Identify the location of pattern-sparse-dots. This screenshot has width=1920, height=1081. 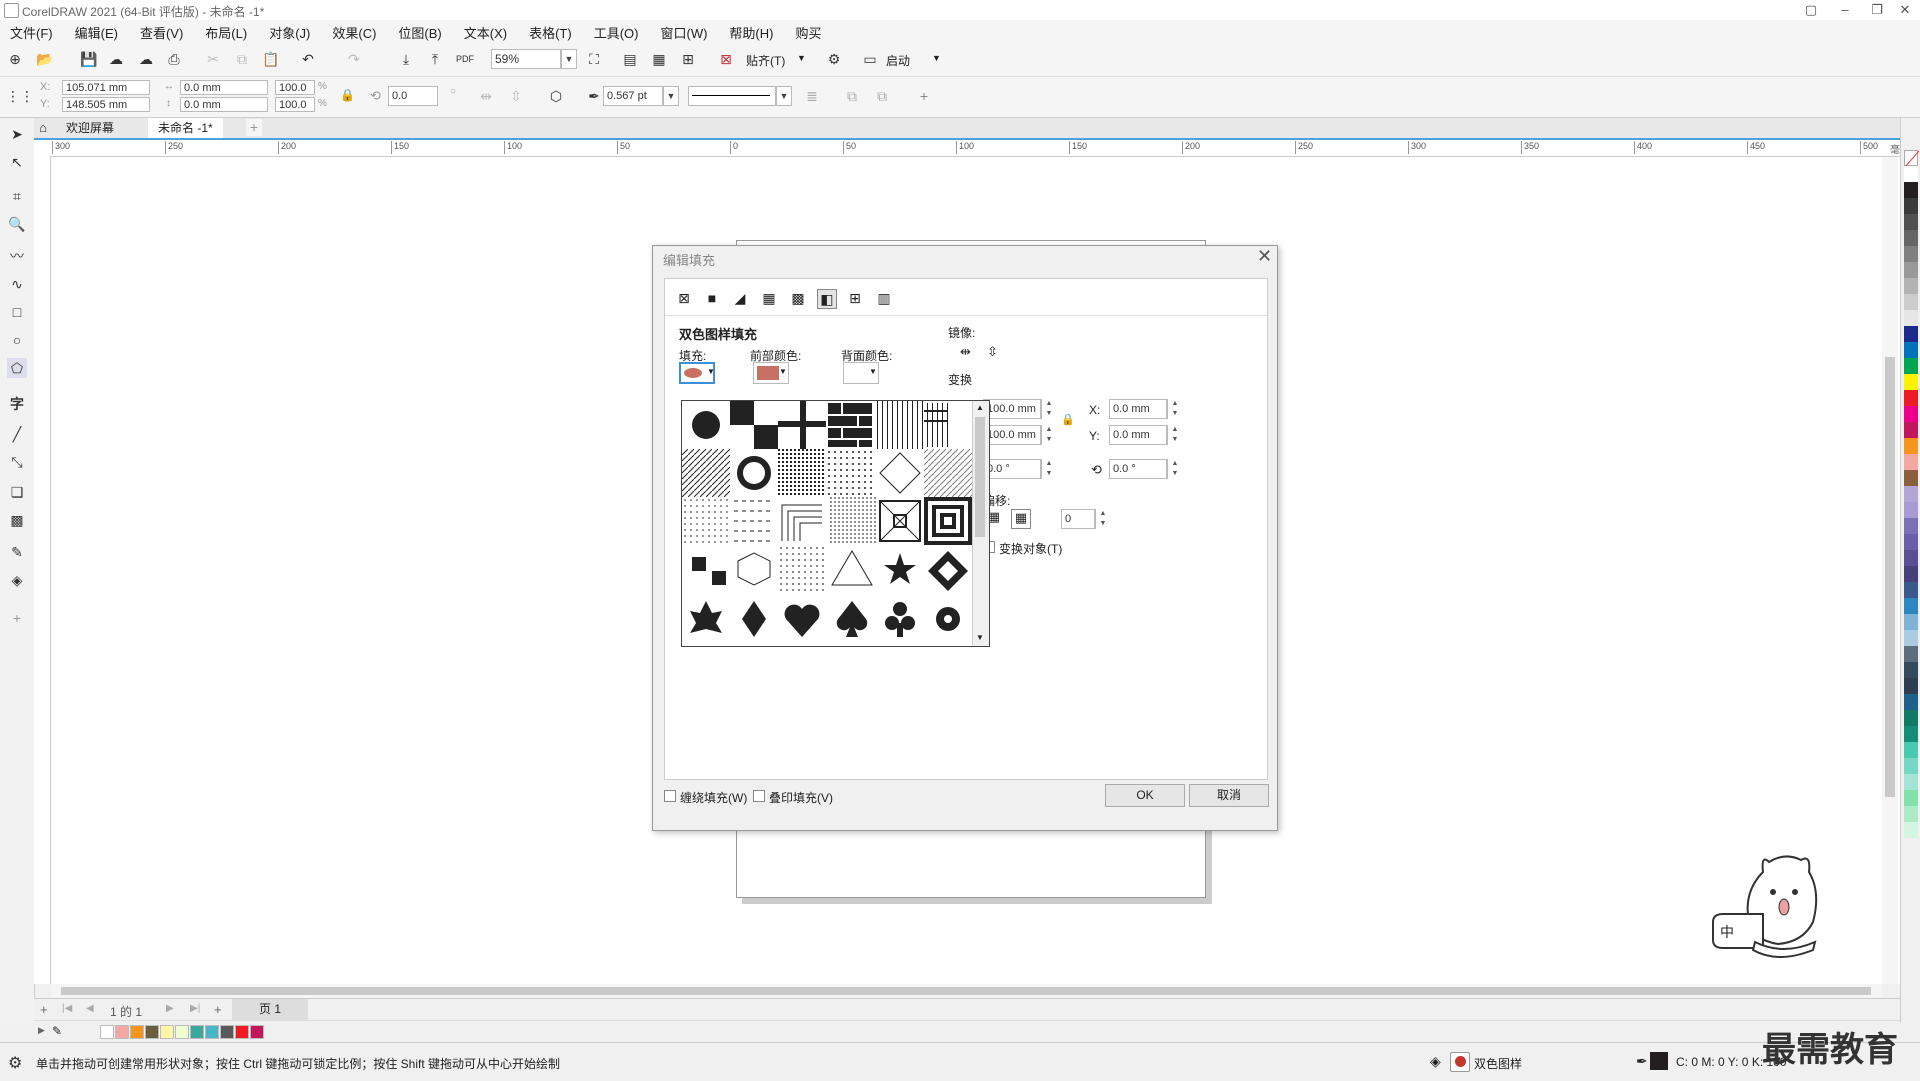
(802, 569).